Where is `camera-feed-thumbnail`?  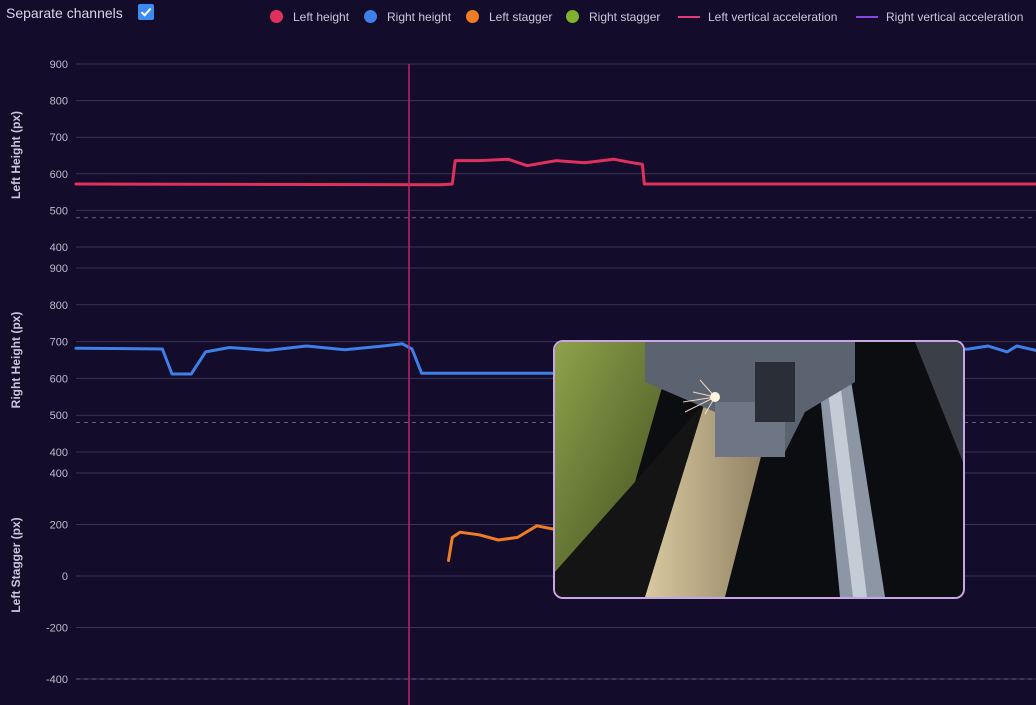
camera-feed-thumbnail is located at coordinates (759, 469).